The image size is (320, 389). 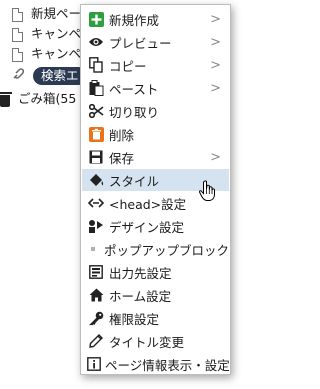 What do you see at coordinates (96, 226) in the screenshot?
I see `design-icon` at bounding box center [96, 226].